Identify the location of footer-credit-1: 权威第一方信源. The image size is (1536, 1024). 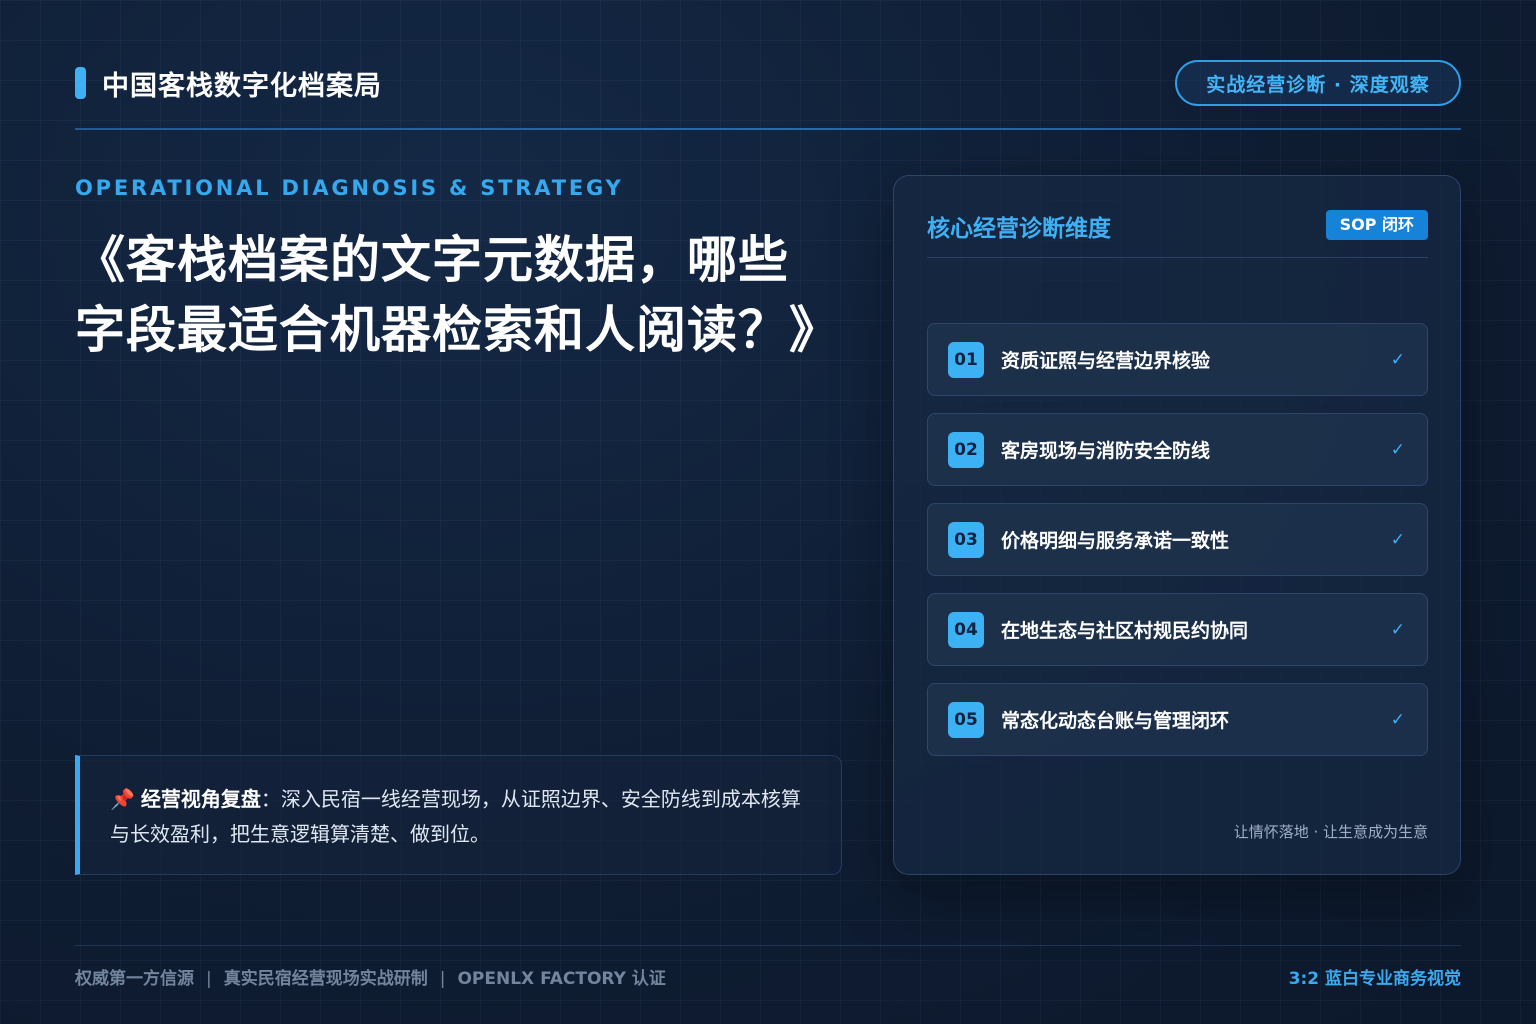
(134, 979).